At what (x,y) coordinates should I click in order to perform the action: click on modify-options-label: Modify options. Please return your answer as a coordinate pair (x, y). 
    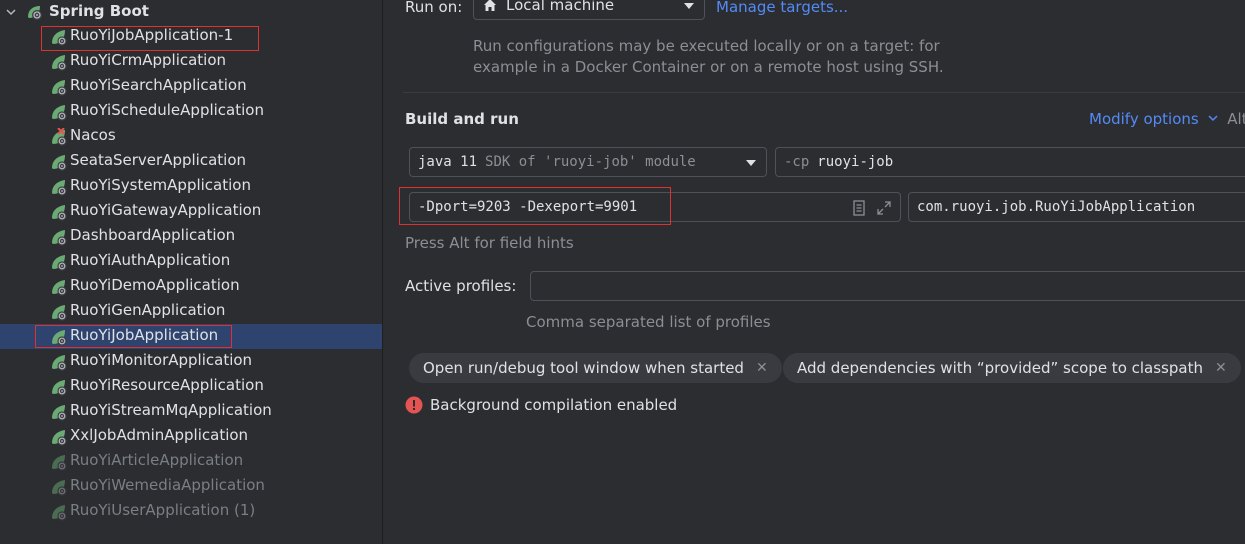
    Looking at the image, I should click on (1144, 119).